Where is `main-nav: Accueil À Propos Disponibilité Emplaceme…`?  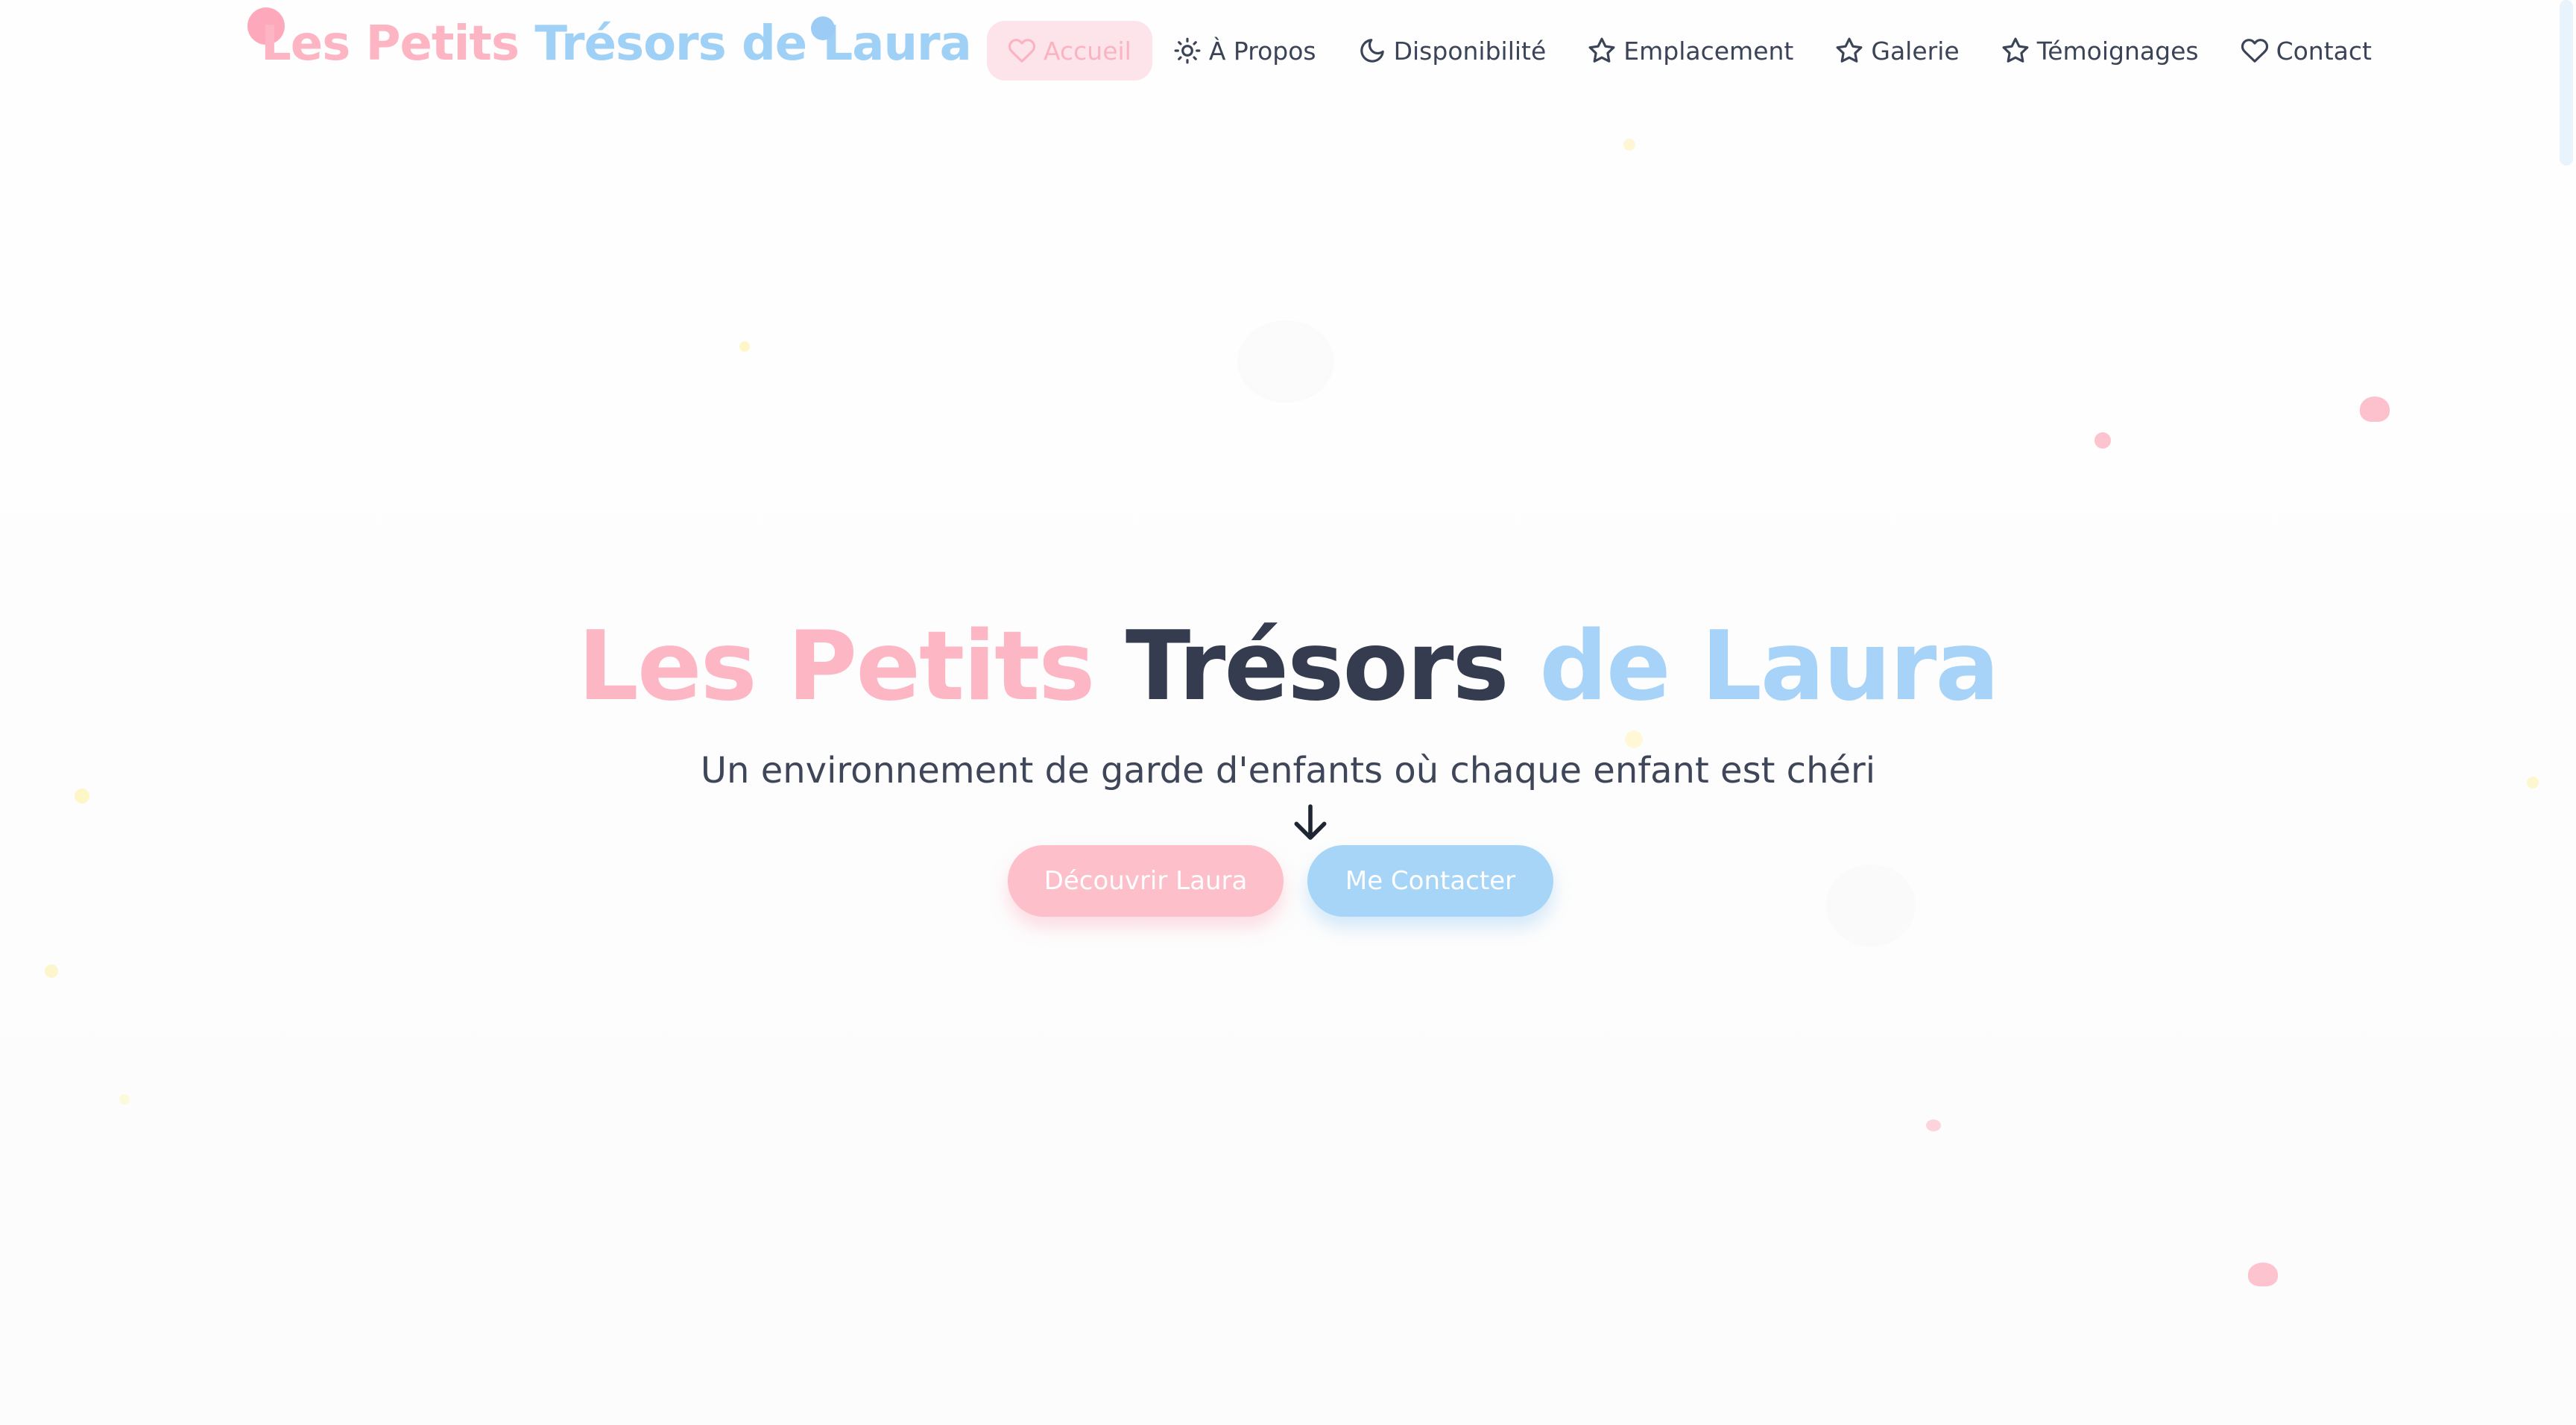
main-nav: Accueil À Propos Disponibilité Emplaceme… is located at coordinates (1690, 51).